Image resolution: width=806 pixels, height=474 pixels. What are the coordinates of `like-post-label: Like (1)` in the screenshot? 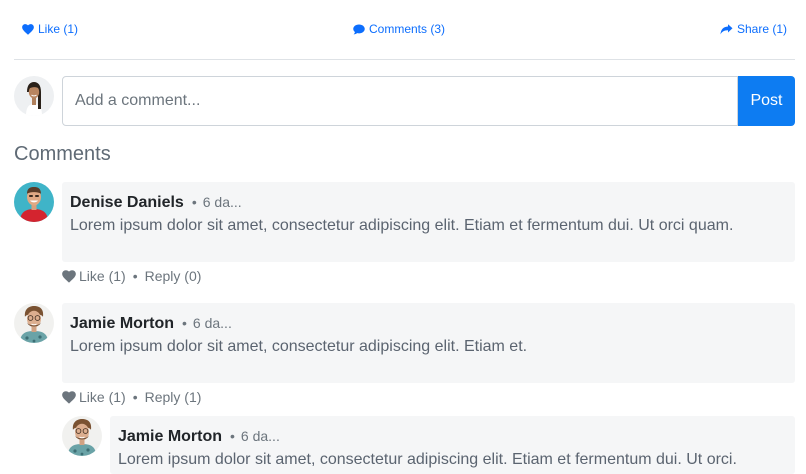 It's located at (58, 29).